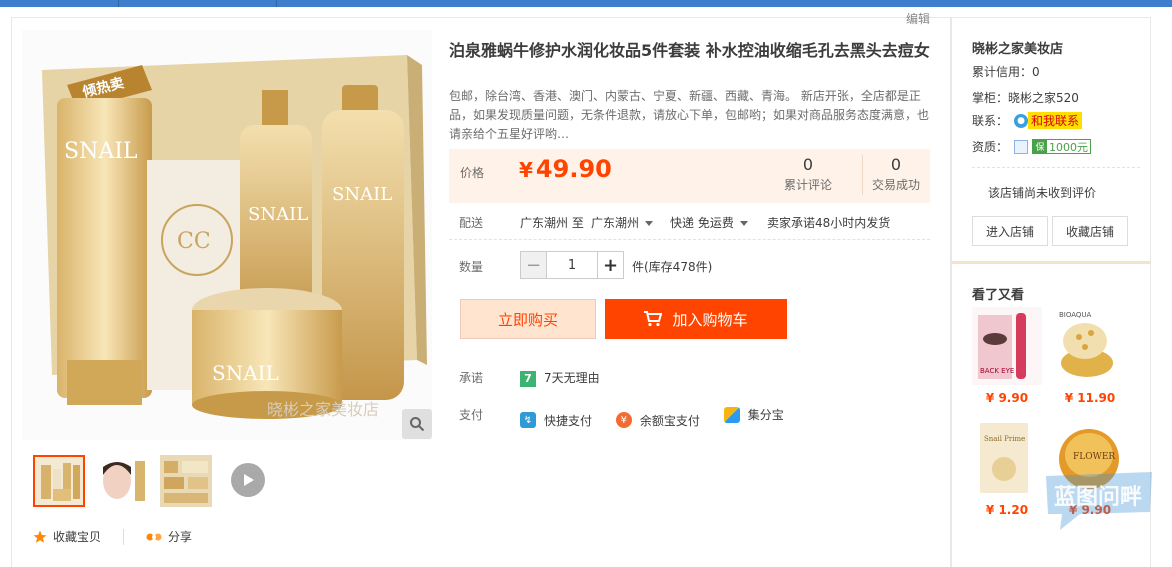 Image resolution: width=1172 pixels, height=567 pixels. I want to click on recommend-item: BIOAQUA ¥ 11.90, so click(1090, 356).